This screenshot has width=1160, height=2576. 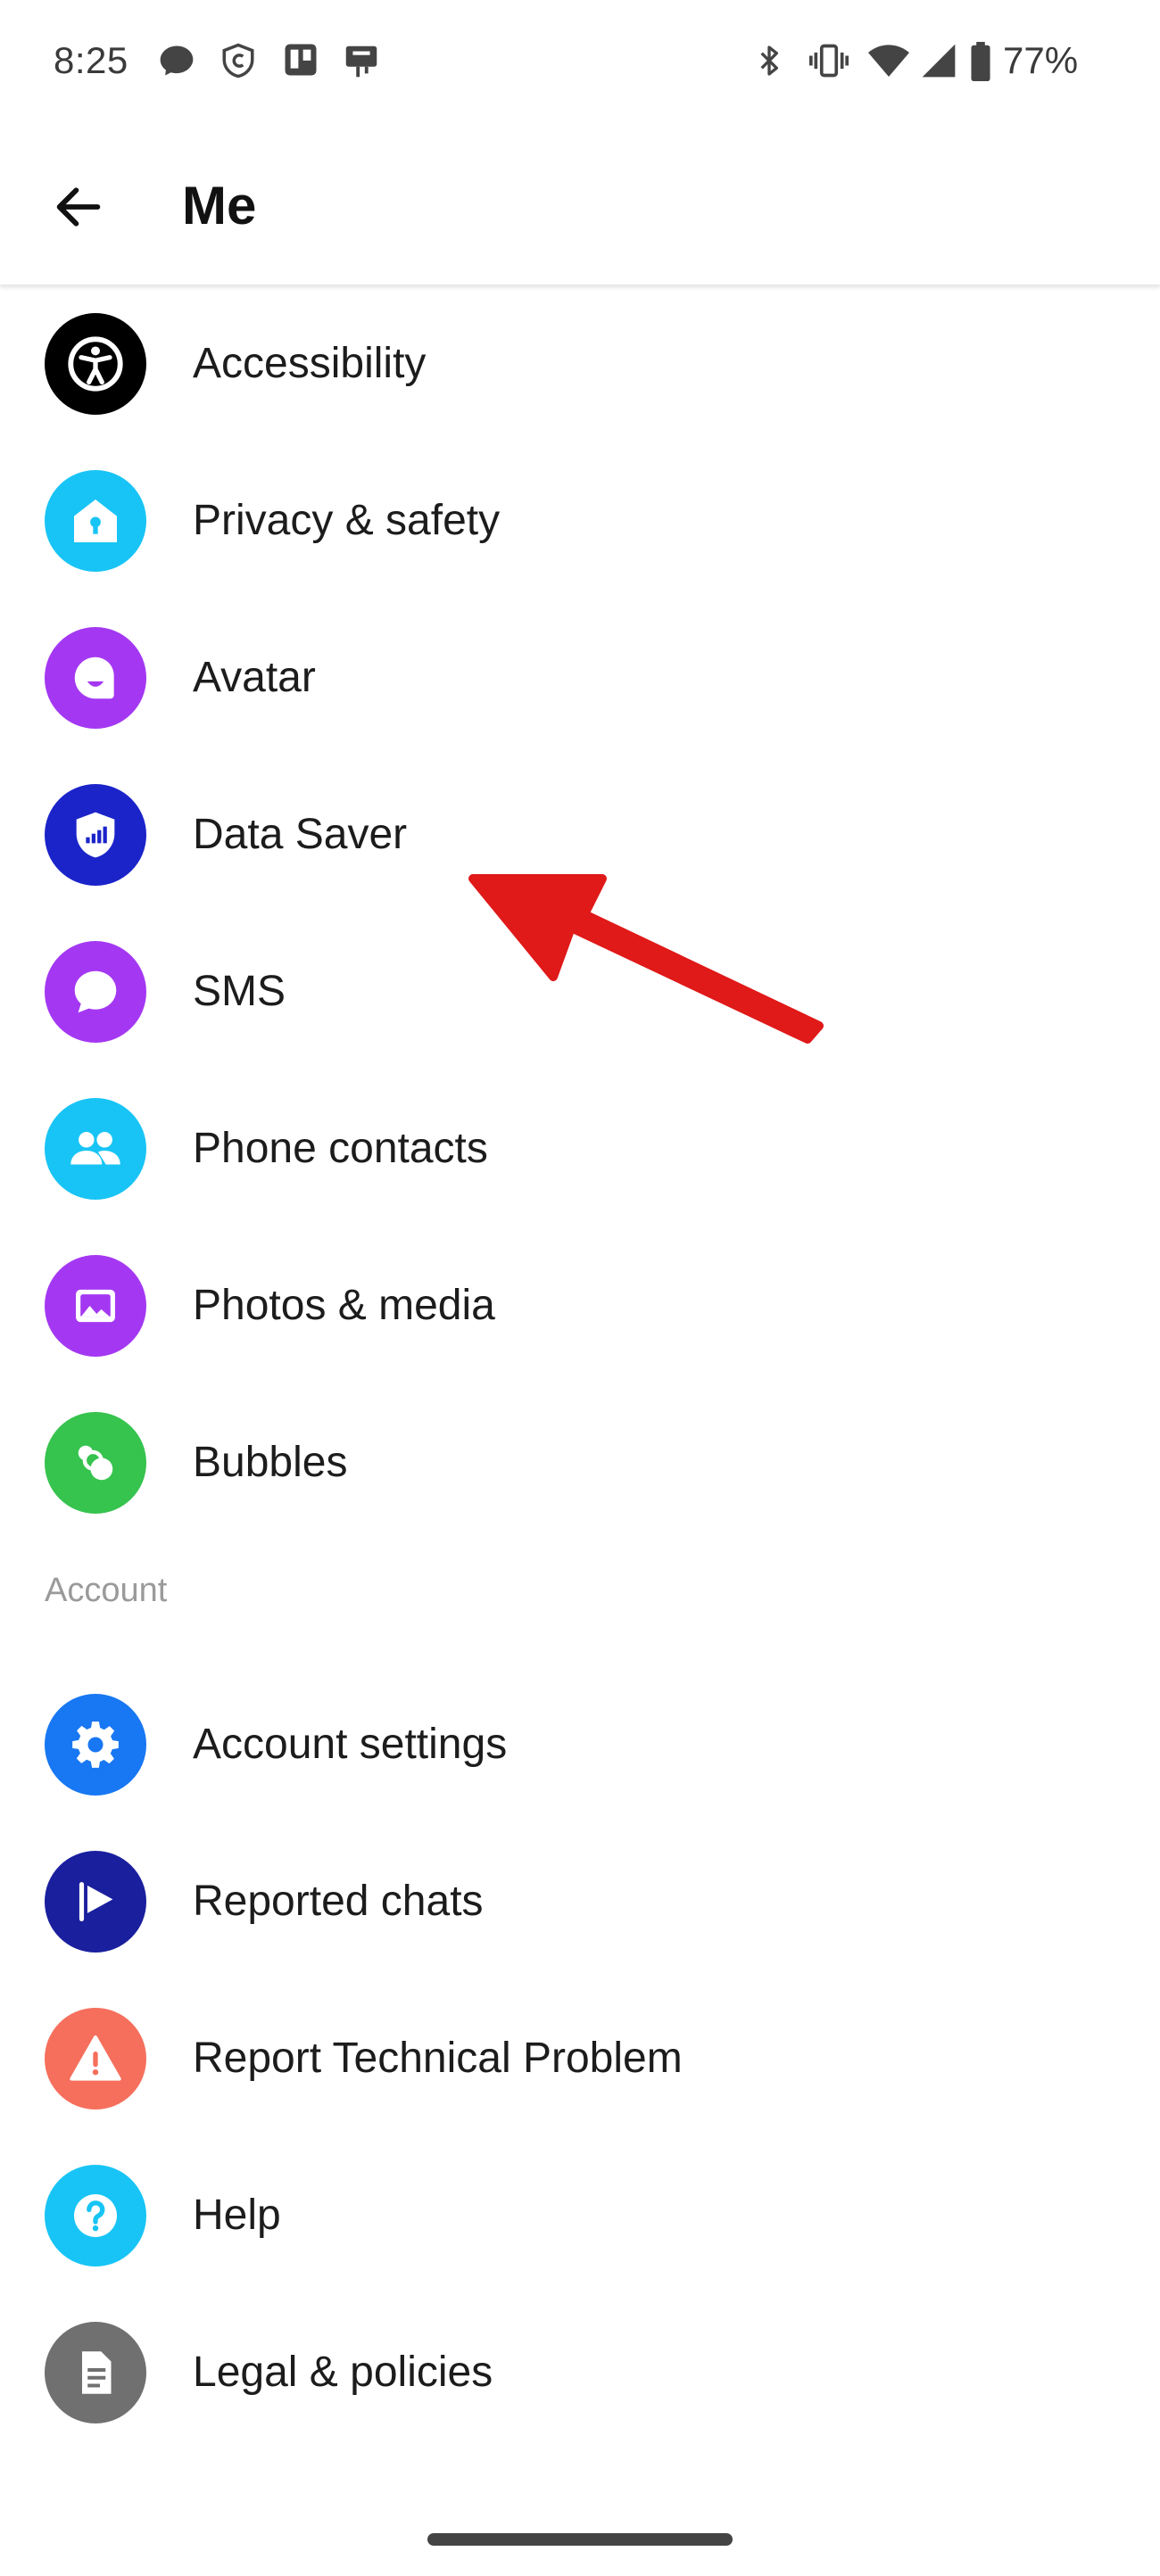 What do you see at coordinates (95, 1306) in the screenshot?
I see `image-icon` at bounding box center [95, 1306].